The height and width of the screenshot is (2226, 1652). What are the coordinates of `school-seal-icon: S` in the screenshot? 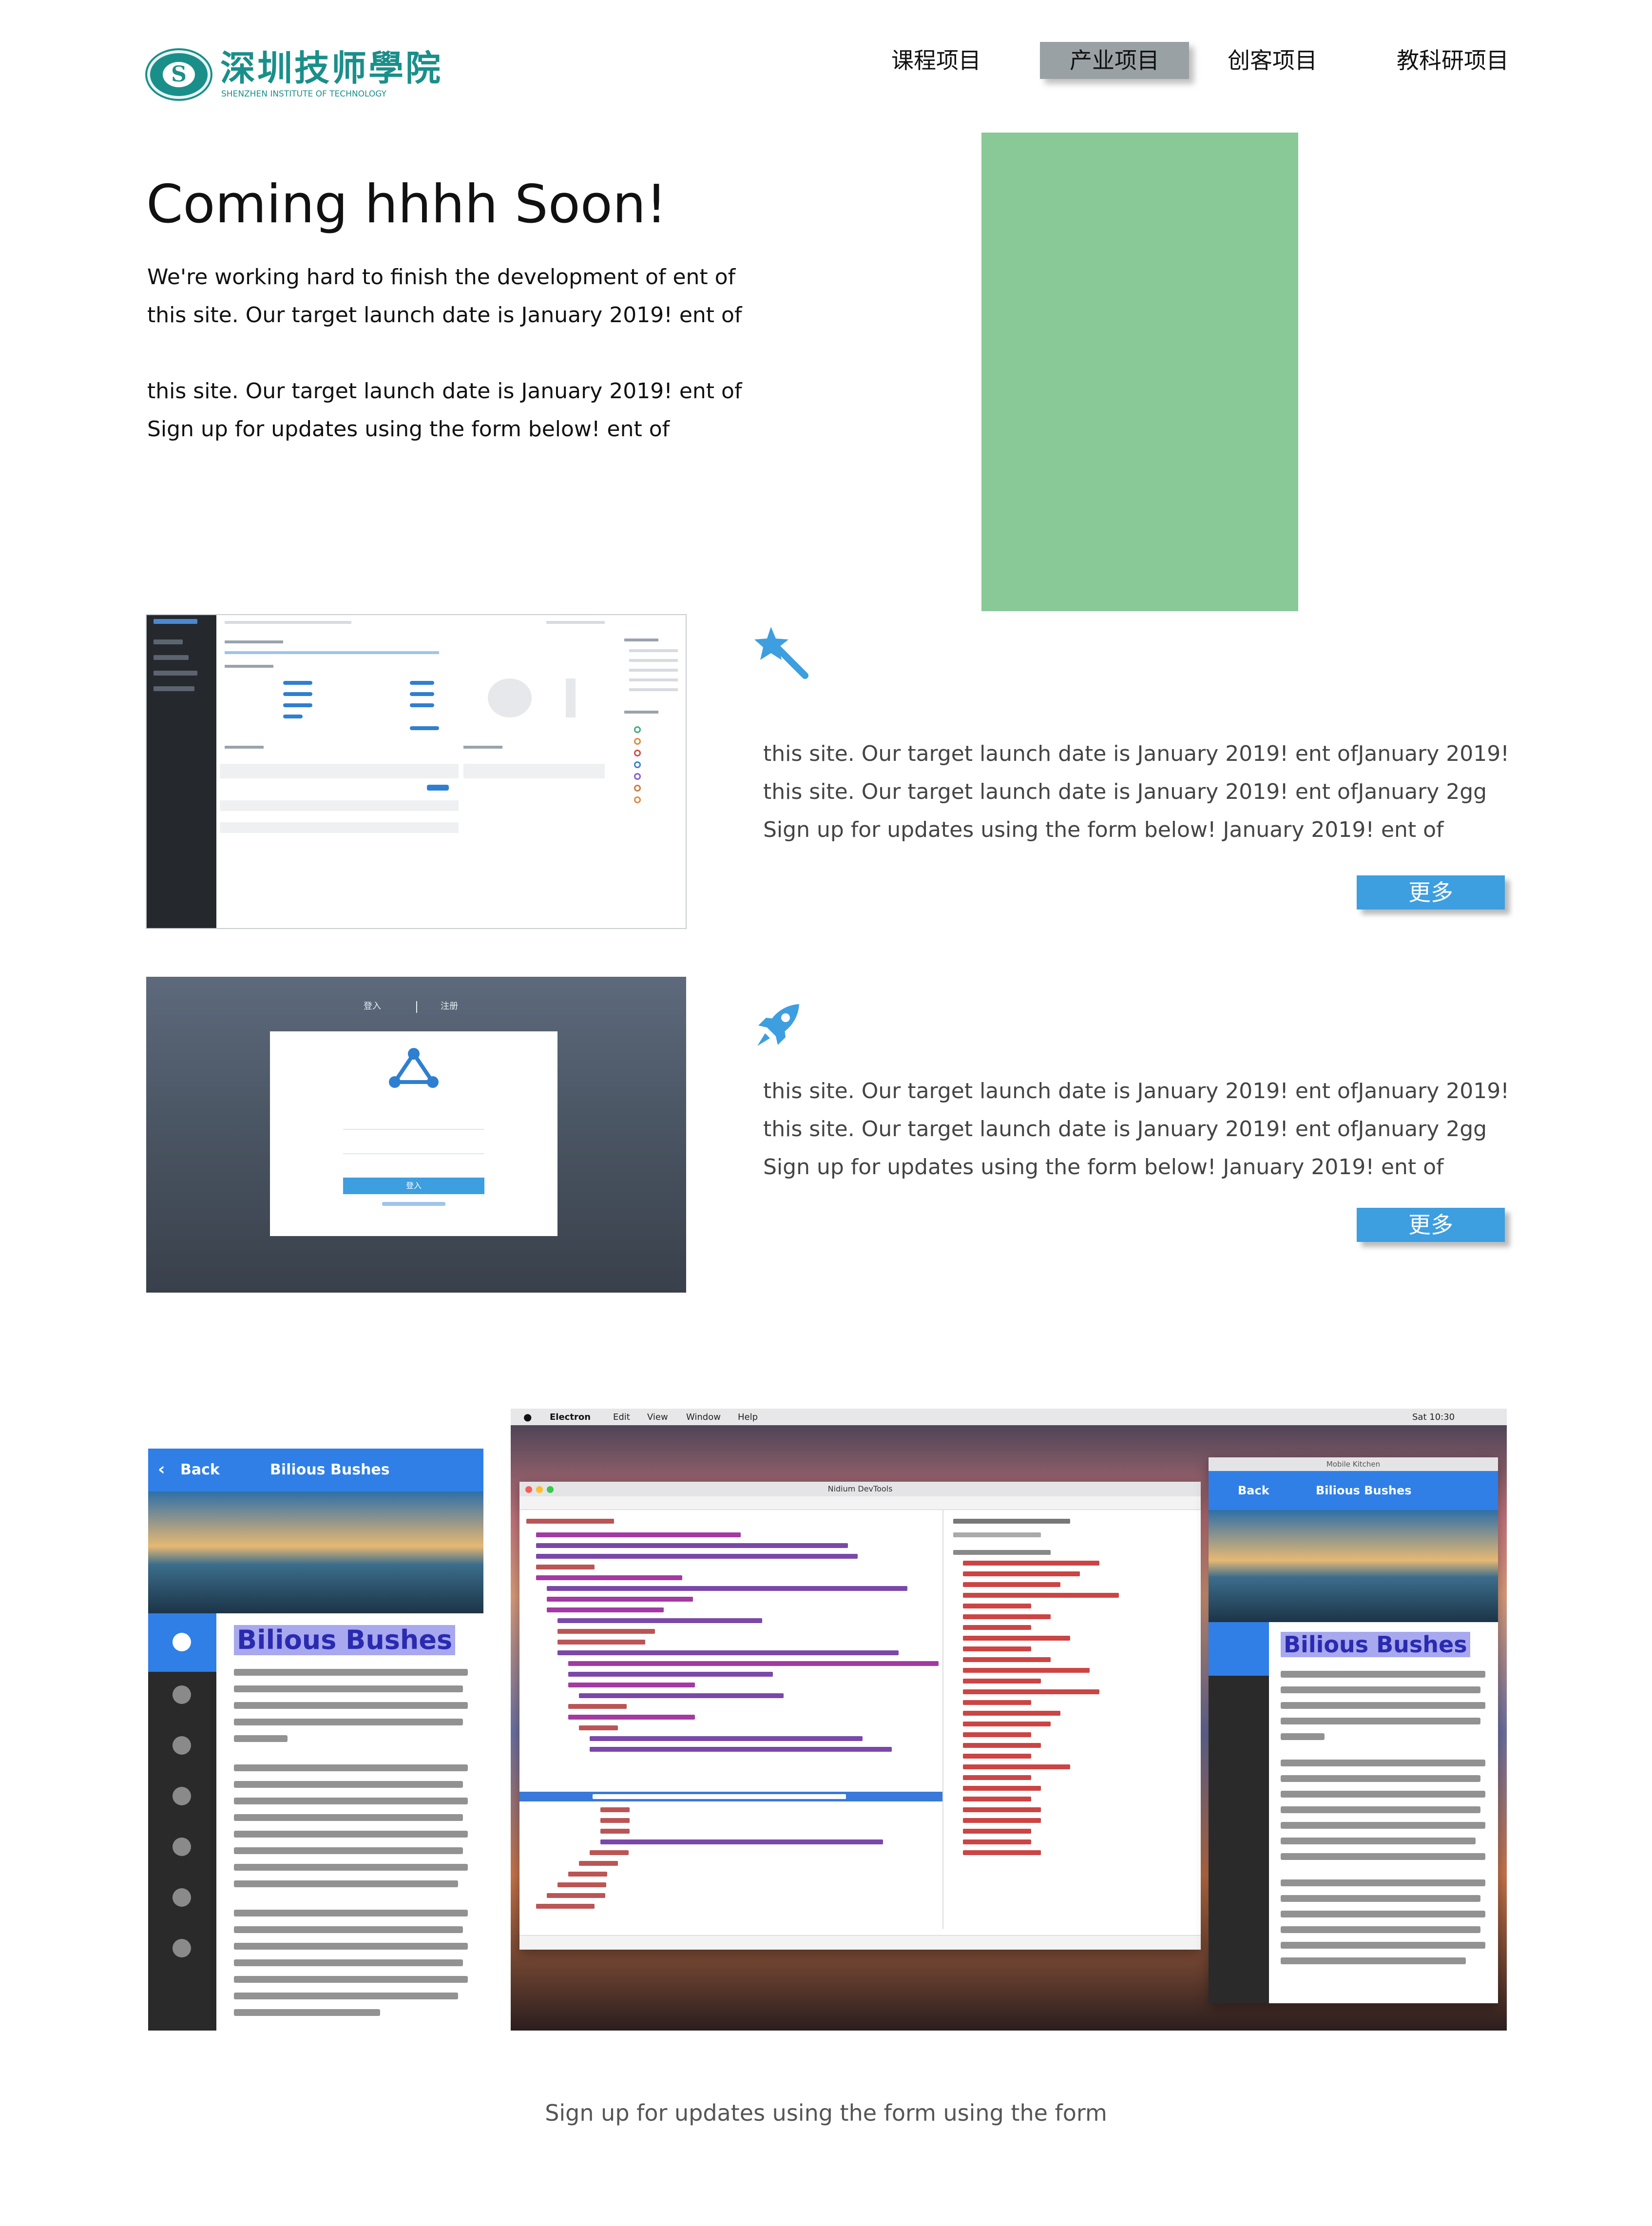 It's located at (179, 75).